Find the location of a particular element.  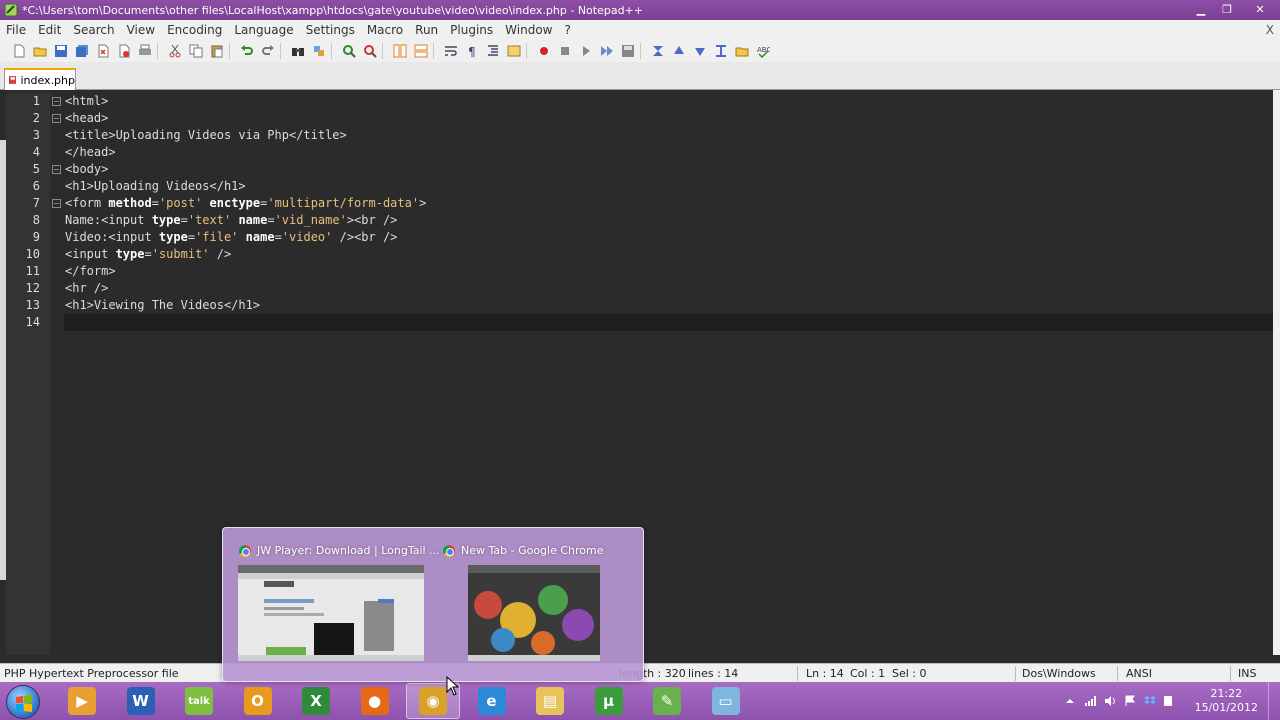

taskbar-button-utorrent: µ is located at coordinates (609, 701).